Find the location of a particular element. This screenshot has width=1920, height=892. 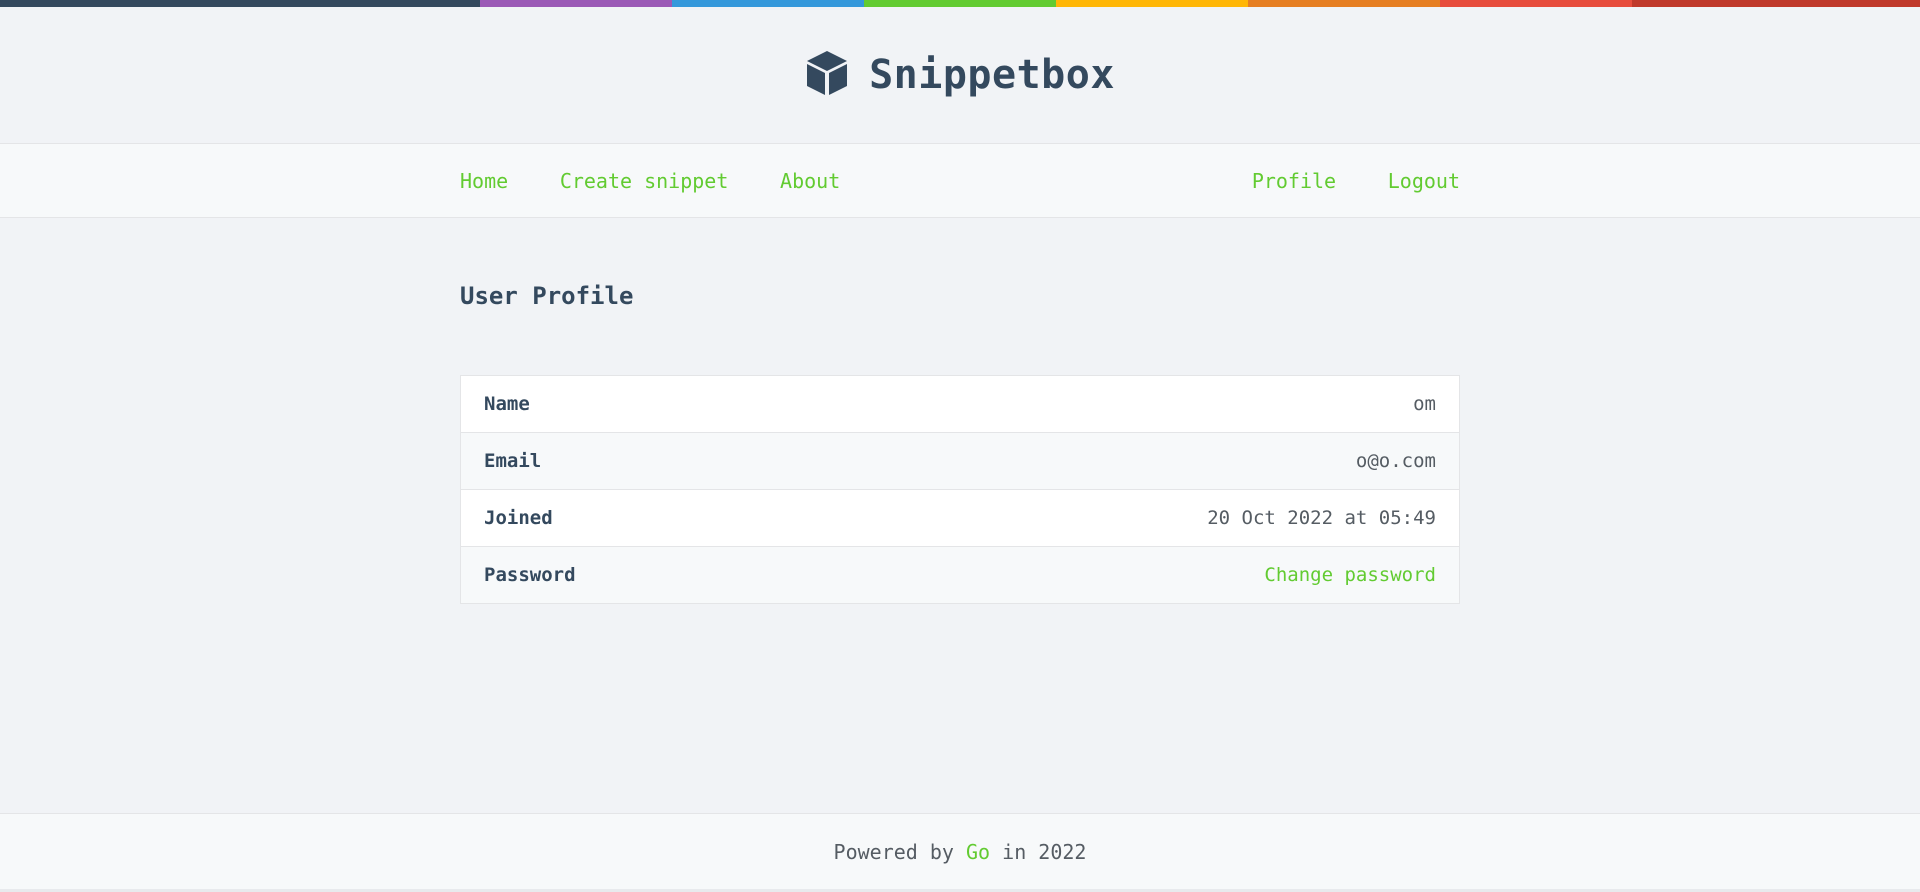

nav-home-link: Home is located at coordinates (484, 181).